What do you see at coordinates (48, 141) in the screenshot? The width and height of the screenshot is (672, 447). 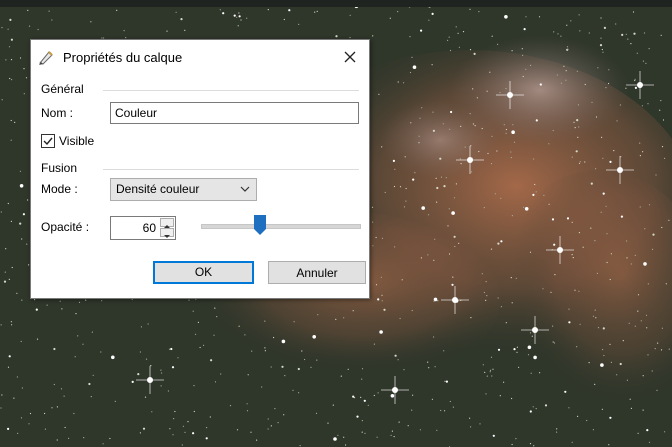 I see `visible-checkbox` at bounding box center [48, 141].